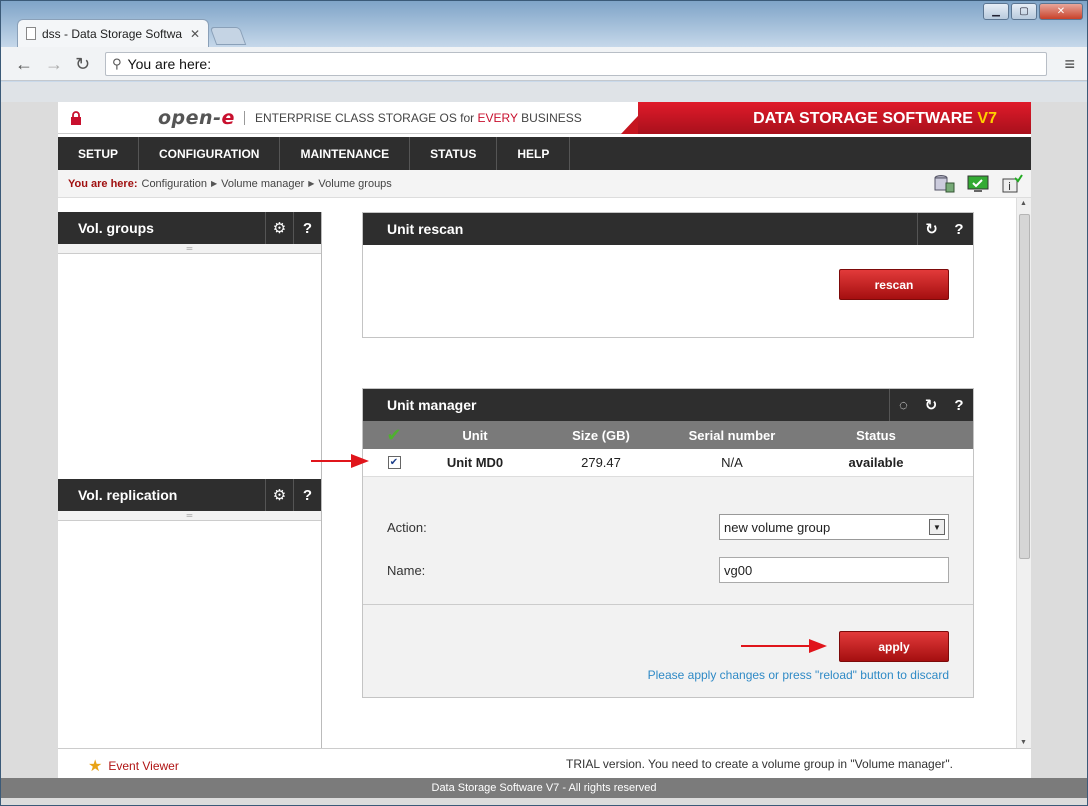 The width and height of the screenshot is (1088, 806). I want to click on row-checkbox: ✔, so click(394, 462).